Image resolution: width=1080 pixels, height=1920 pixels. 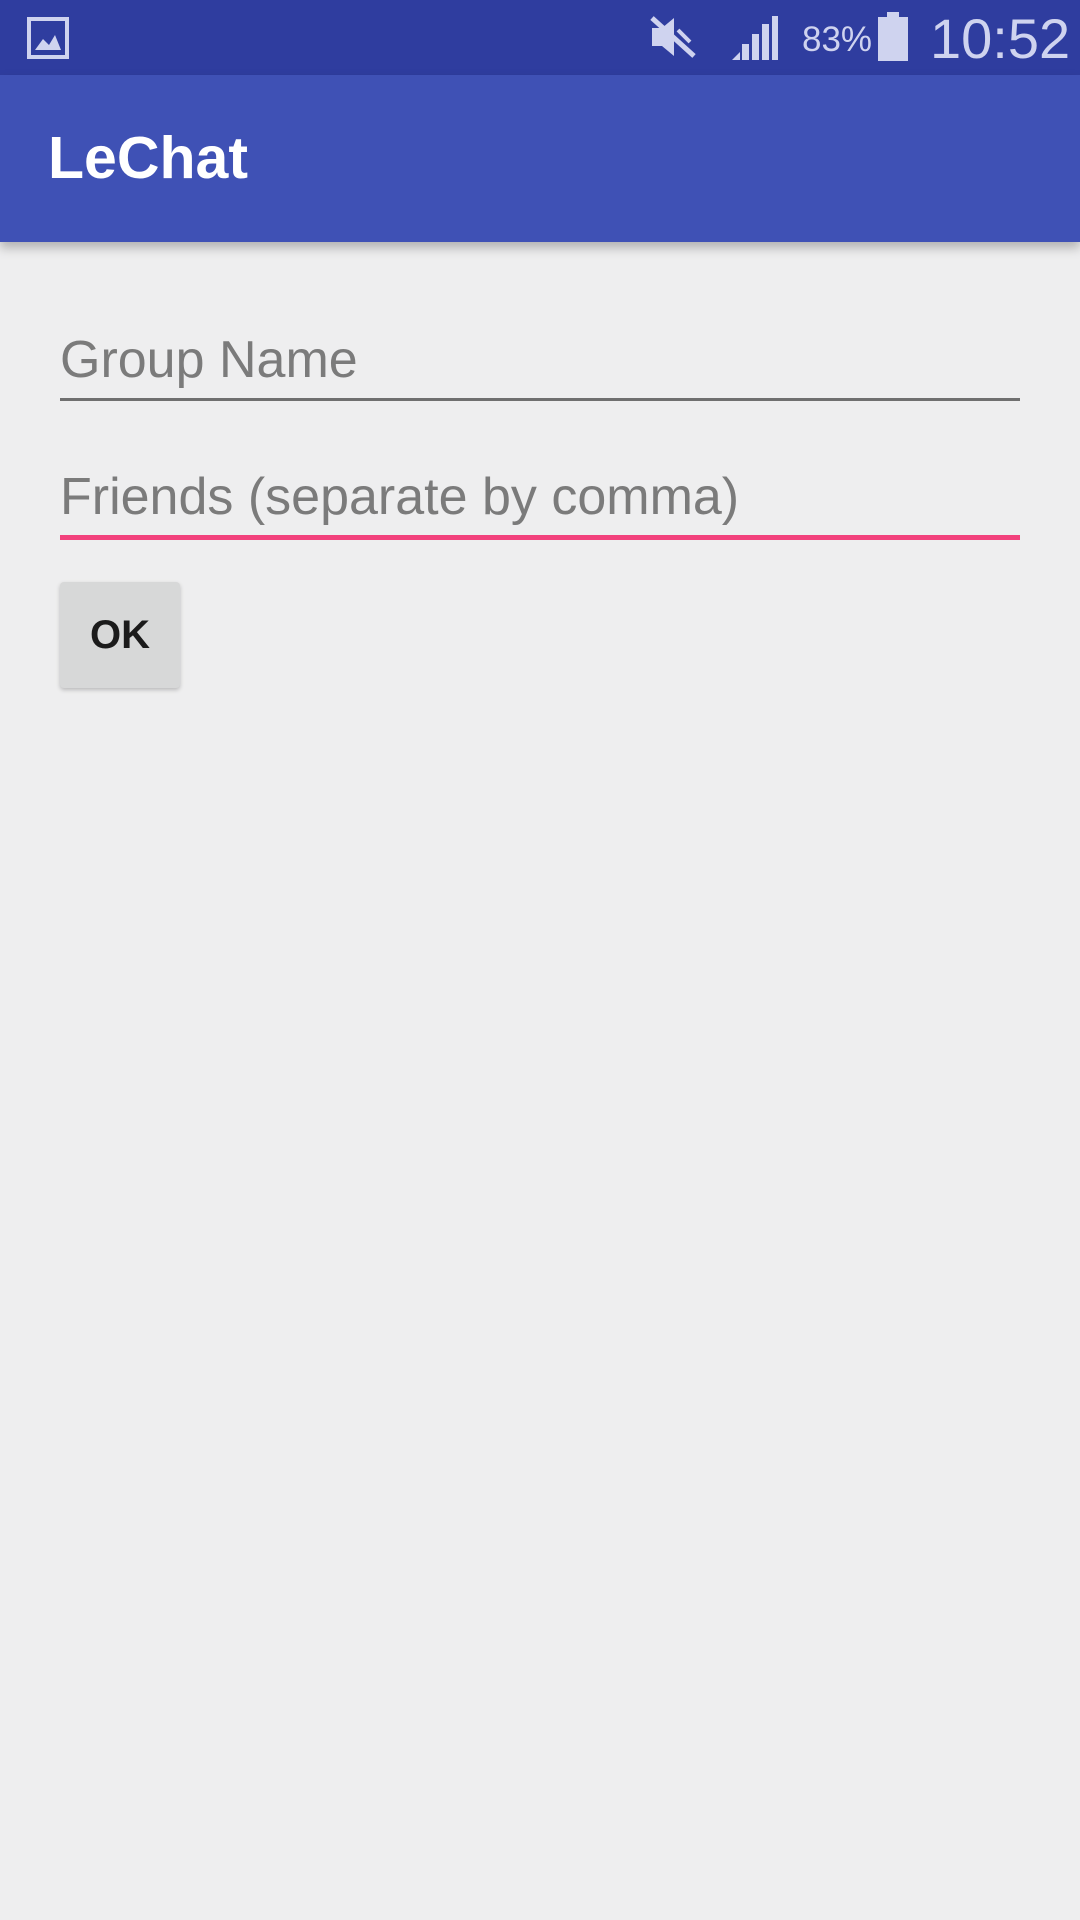 What do you see at coordinates (540, 399) in the screenshot?
I see `group-name-underline` at bounding box center [540, 399].